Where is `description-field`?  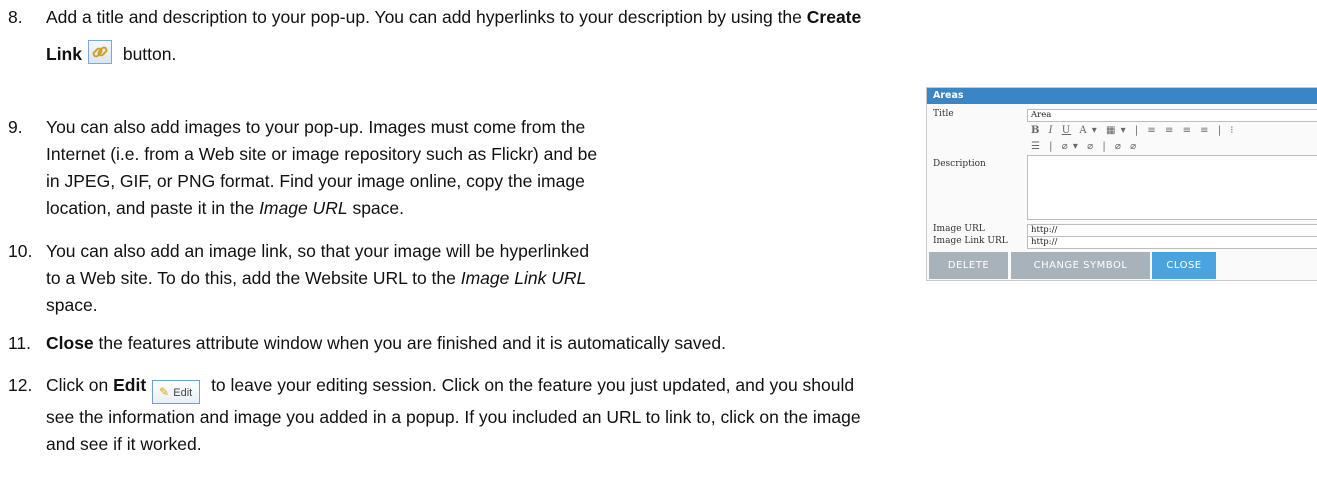 description-field is located at coordinates (1172, 187).